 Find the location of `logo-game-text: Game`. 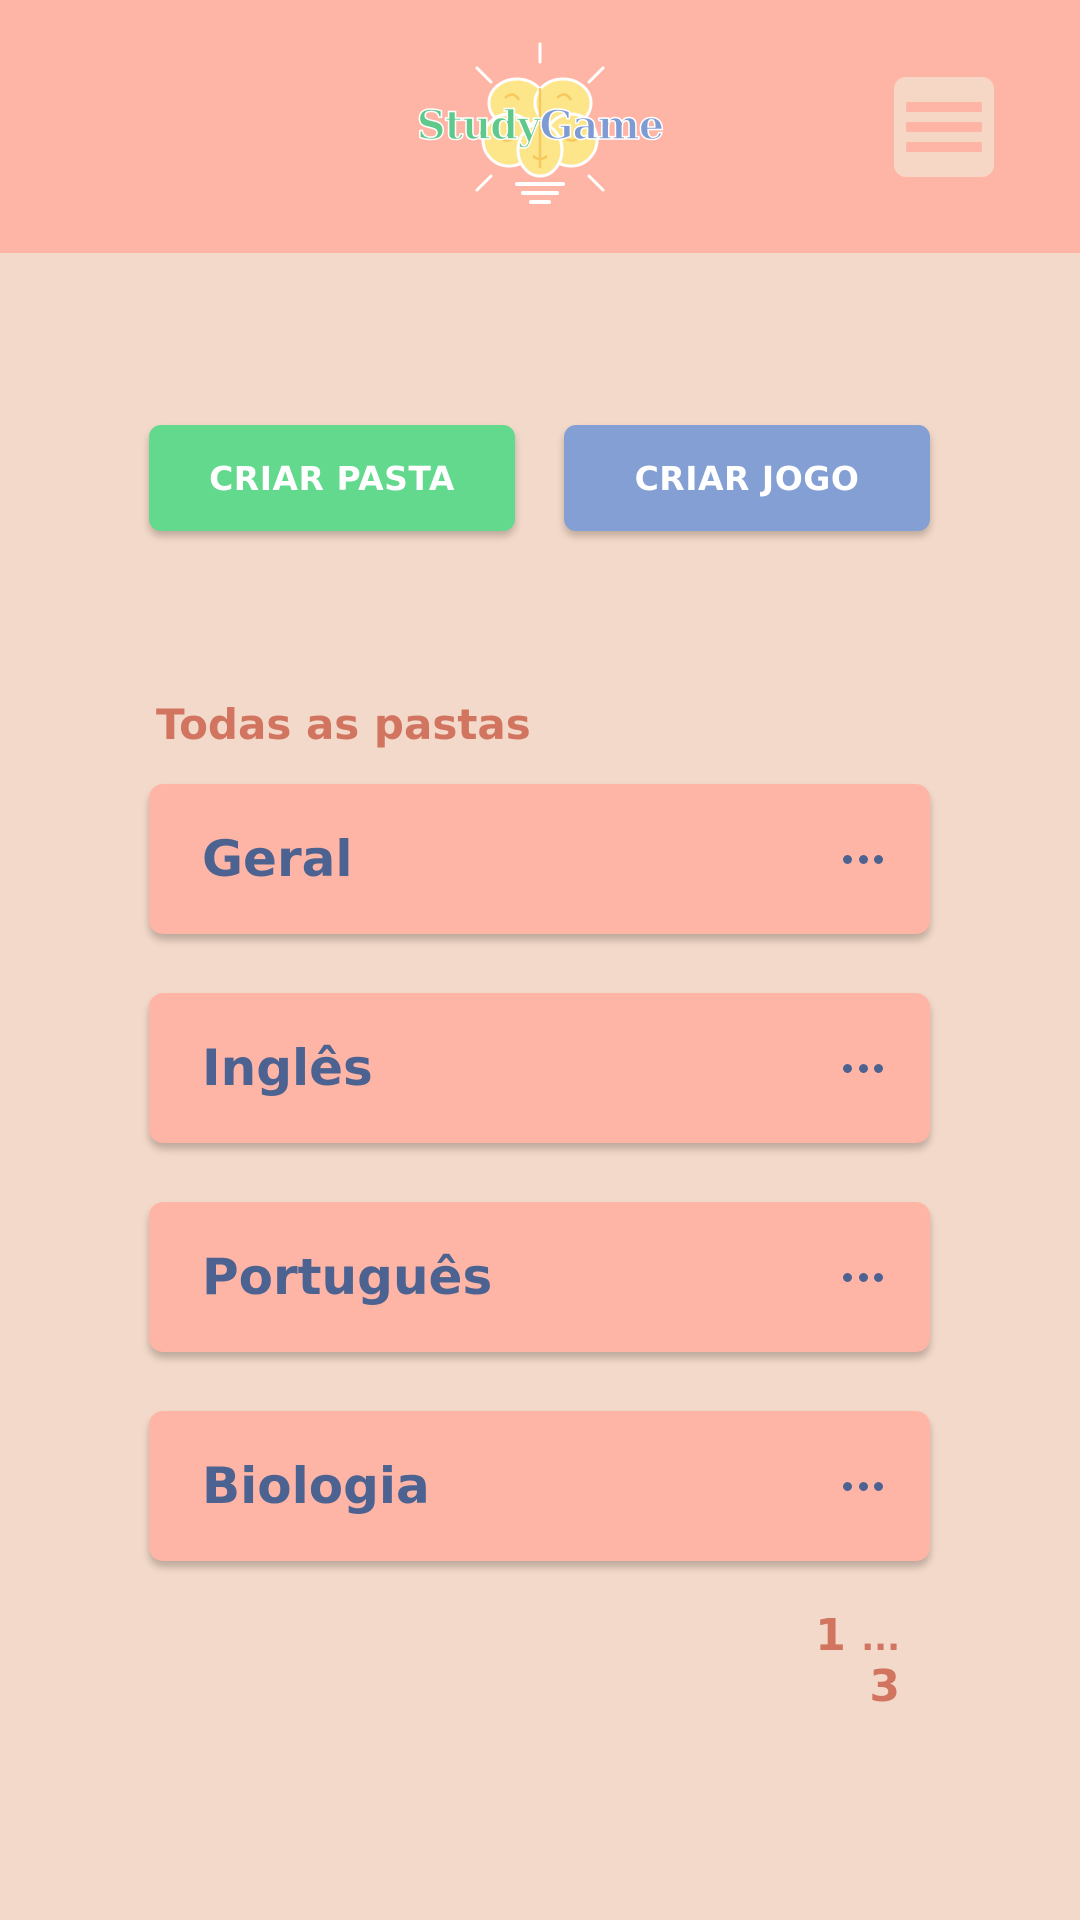

logo-game-text: Game is located at coordinates (602, 125).